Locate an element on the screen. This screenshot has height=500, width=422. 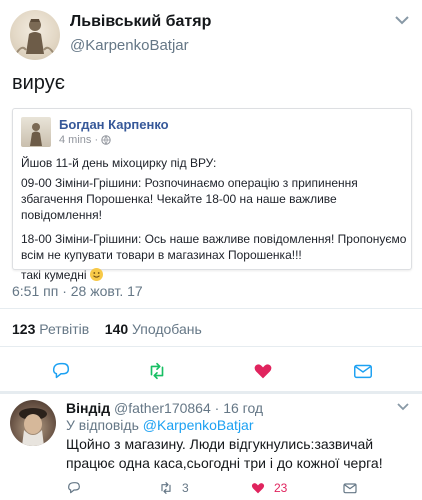
author-avatar is located at coordinates (35, 35).